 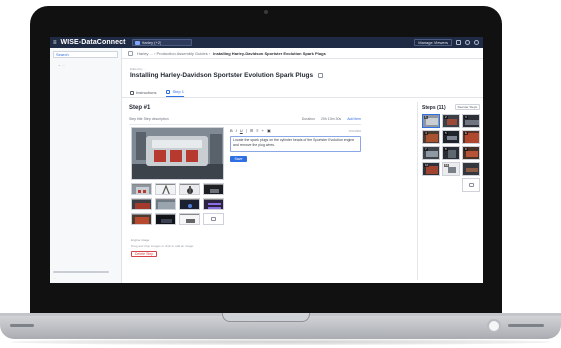 What do you see at coordinates (238, 159) in the screenshot?
I see `save-button: Save` at bounding box center [238, 159].